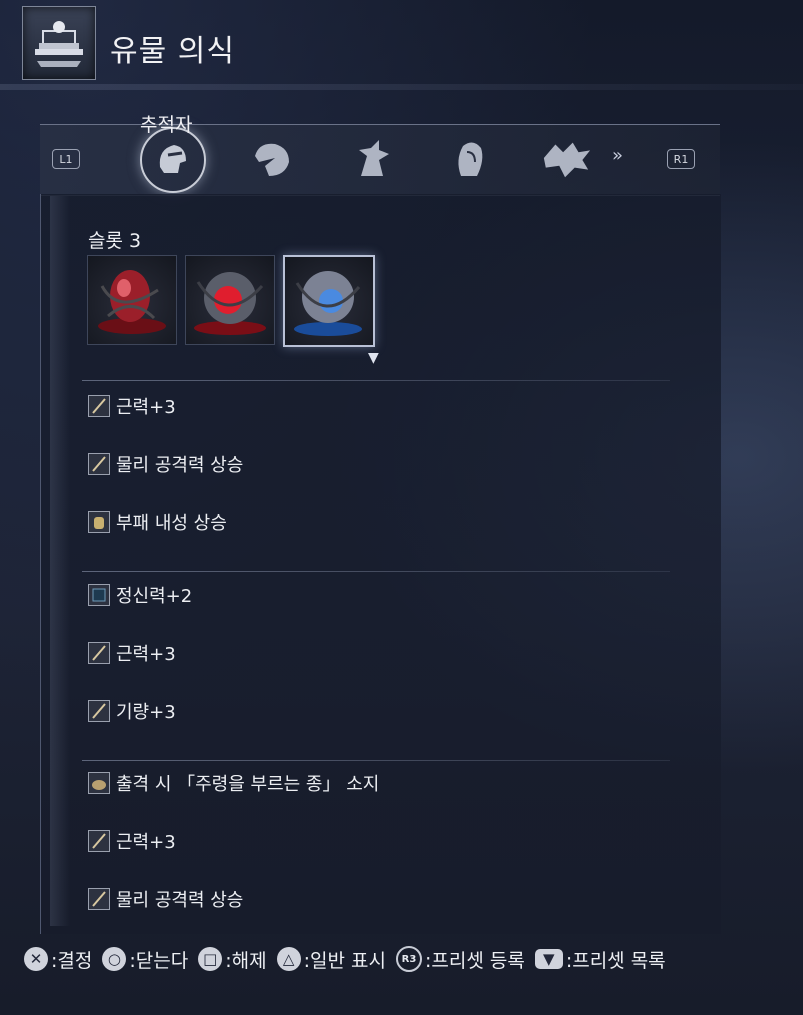 Image resolution: width=803 pixels, height=1015 pixels. I want to click on normal-view-prompt: △ :일반 표시, so click(331, 959).